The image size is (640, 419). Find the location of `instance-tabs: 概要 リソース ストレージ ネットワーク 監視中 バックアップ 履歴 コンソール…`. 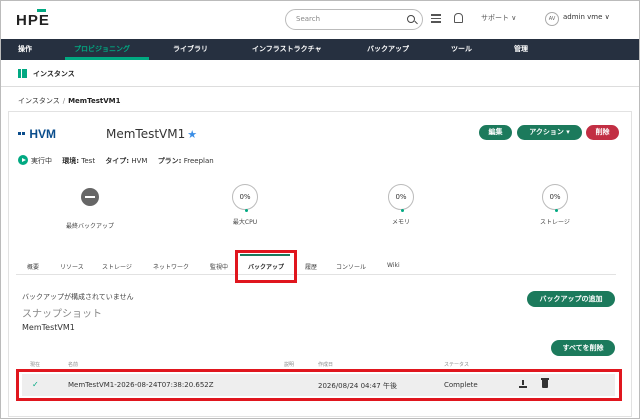

instance-tabs: 概要 リソース ストレージ ネットワーク 監視中 バックアップ 履歴 コンソール… is located at coordinates (316, 265).